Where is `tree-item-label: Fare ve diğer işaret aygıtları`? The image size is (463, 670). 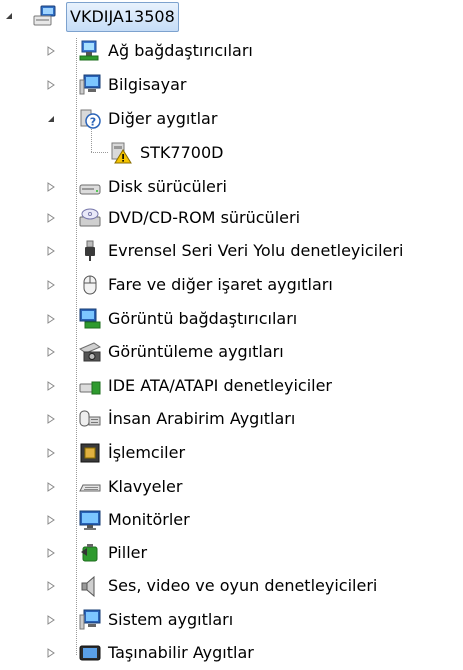 tree-item-label: Fare ve diğer işaret aygıtları is located at coordinates (220, 284).